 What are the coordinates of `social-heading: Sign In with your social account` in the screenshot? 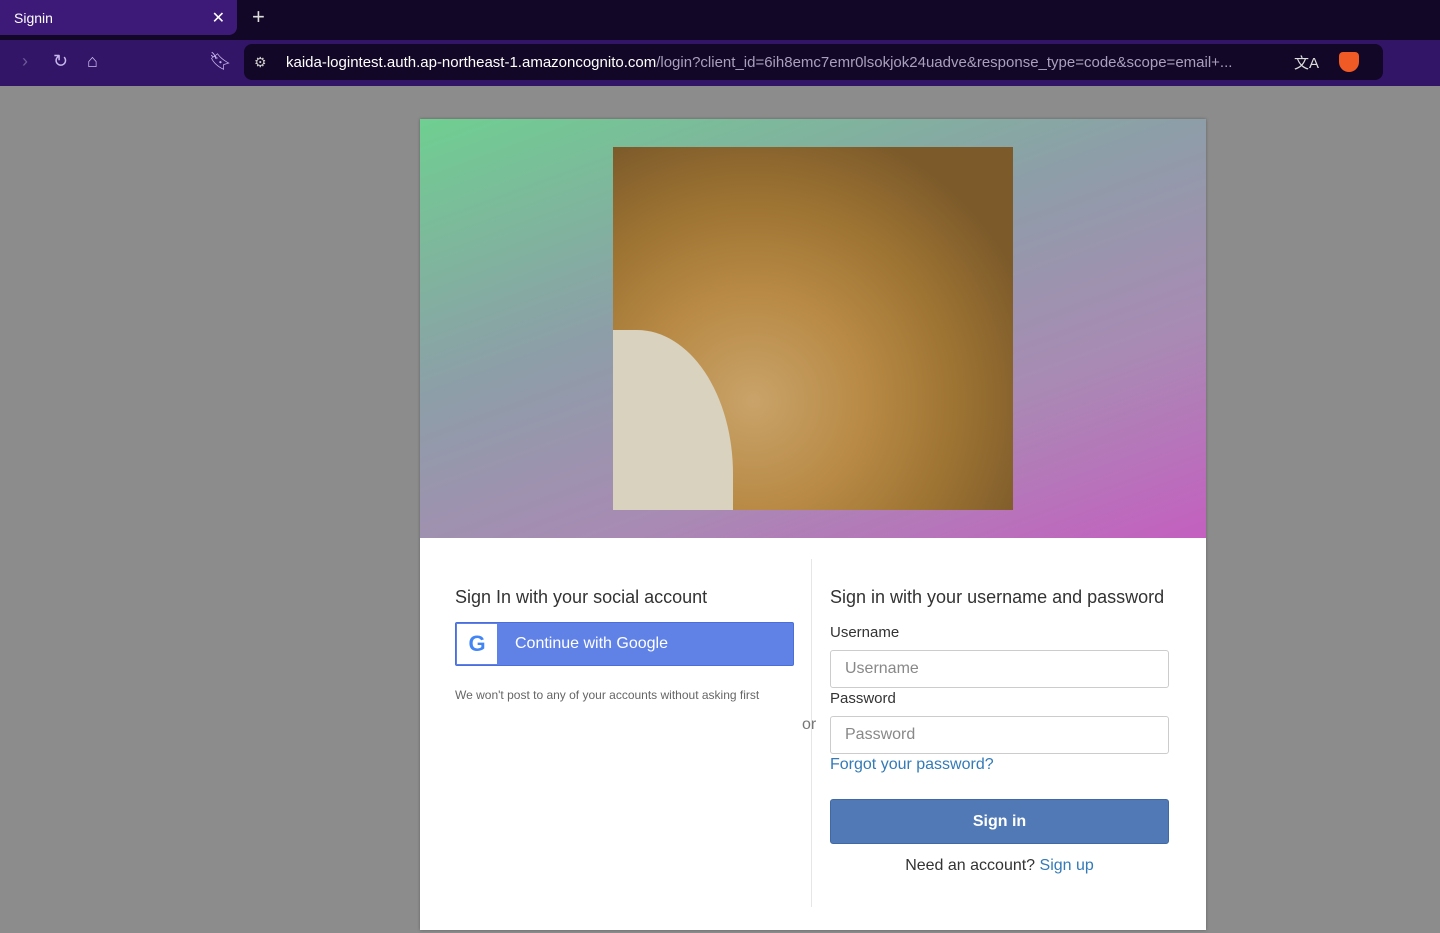 It's located at (581, 597).